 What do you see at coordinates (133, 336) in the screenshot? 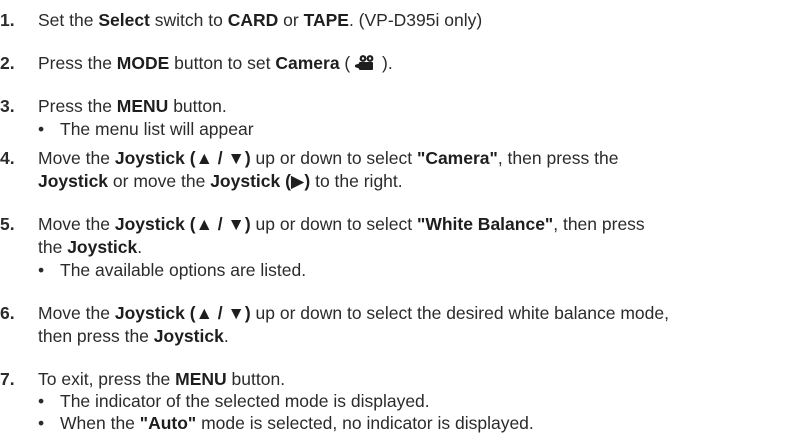
I see `step-text: then press the Joystick.` at bounding box center [133, 336].